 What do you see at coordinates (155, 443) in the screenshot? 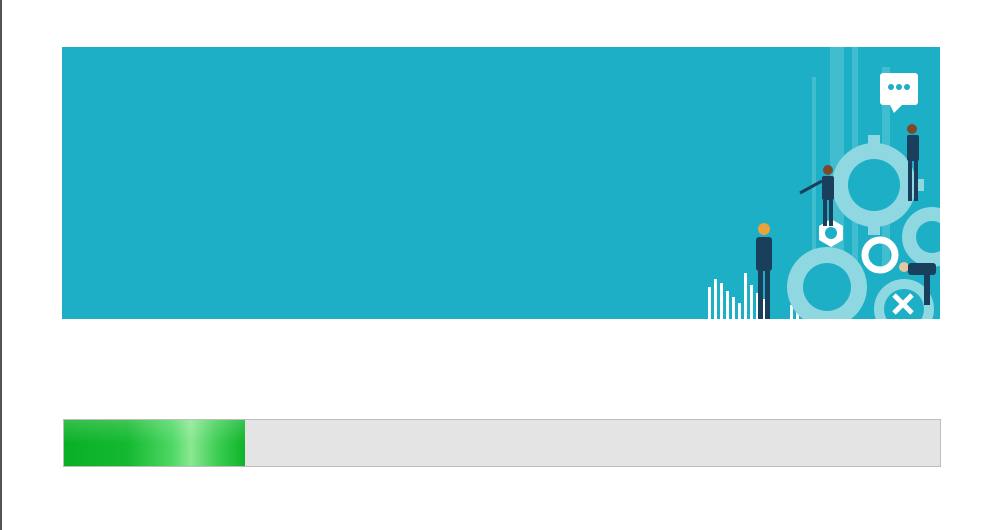
I see `progress-bar-fill` at bounding box center [155, 443].